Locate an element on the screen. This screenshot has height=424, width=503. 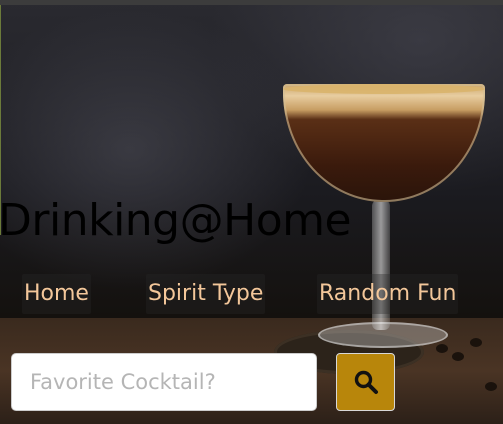
search-icon is located at coordinates (366, 382).